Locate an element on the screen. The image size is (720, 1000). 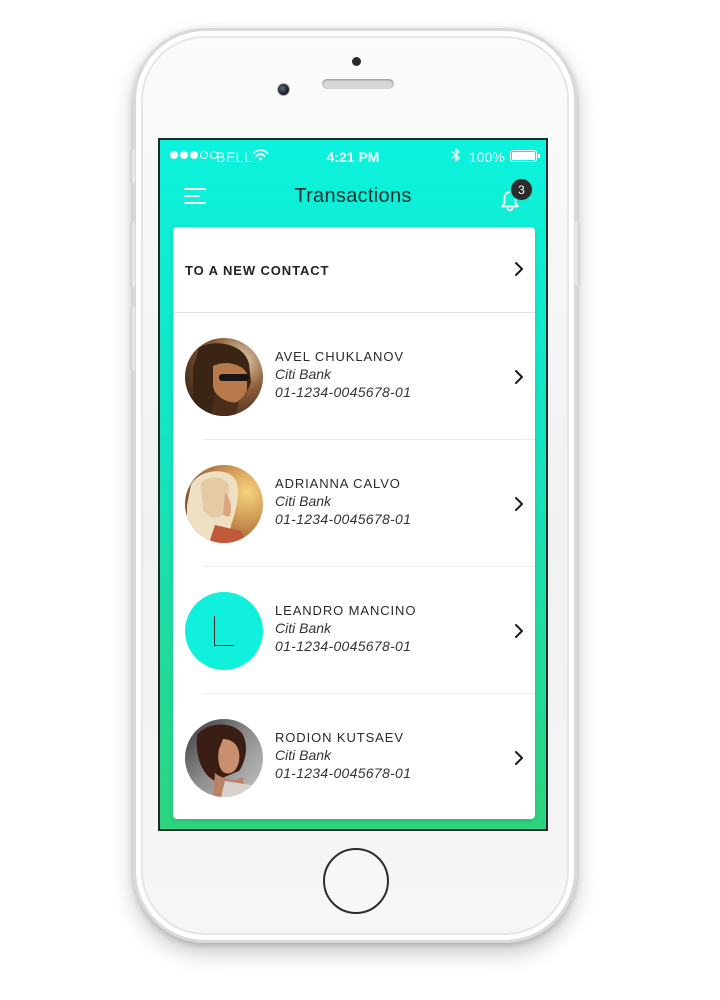
notification-badge: 3 is located at coordinates (521, 189).